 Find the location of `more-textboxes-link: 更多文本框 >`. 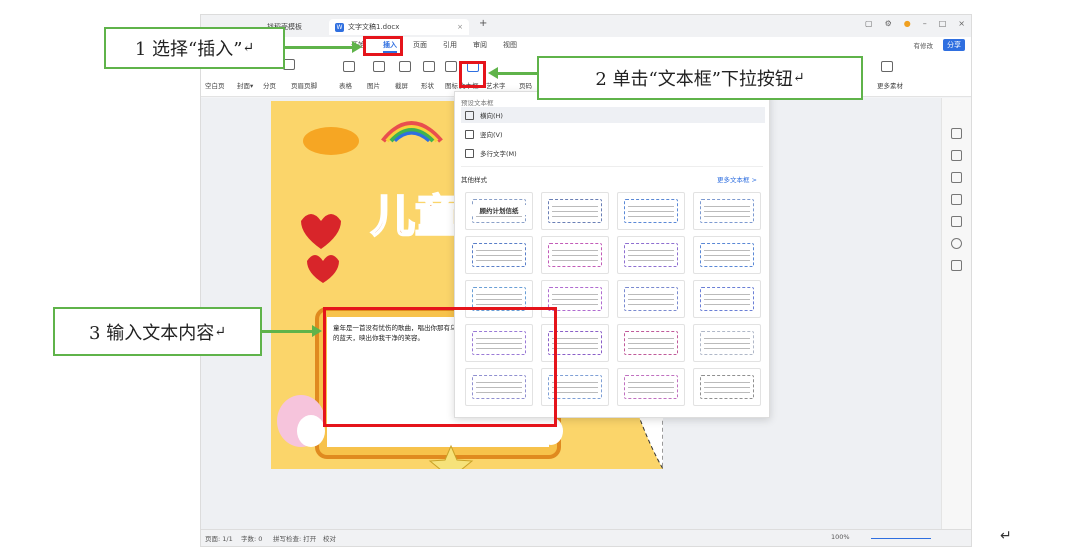

more-textboxes-link: 更多文本框 > is located at coordinates (737, 179).